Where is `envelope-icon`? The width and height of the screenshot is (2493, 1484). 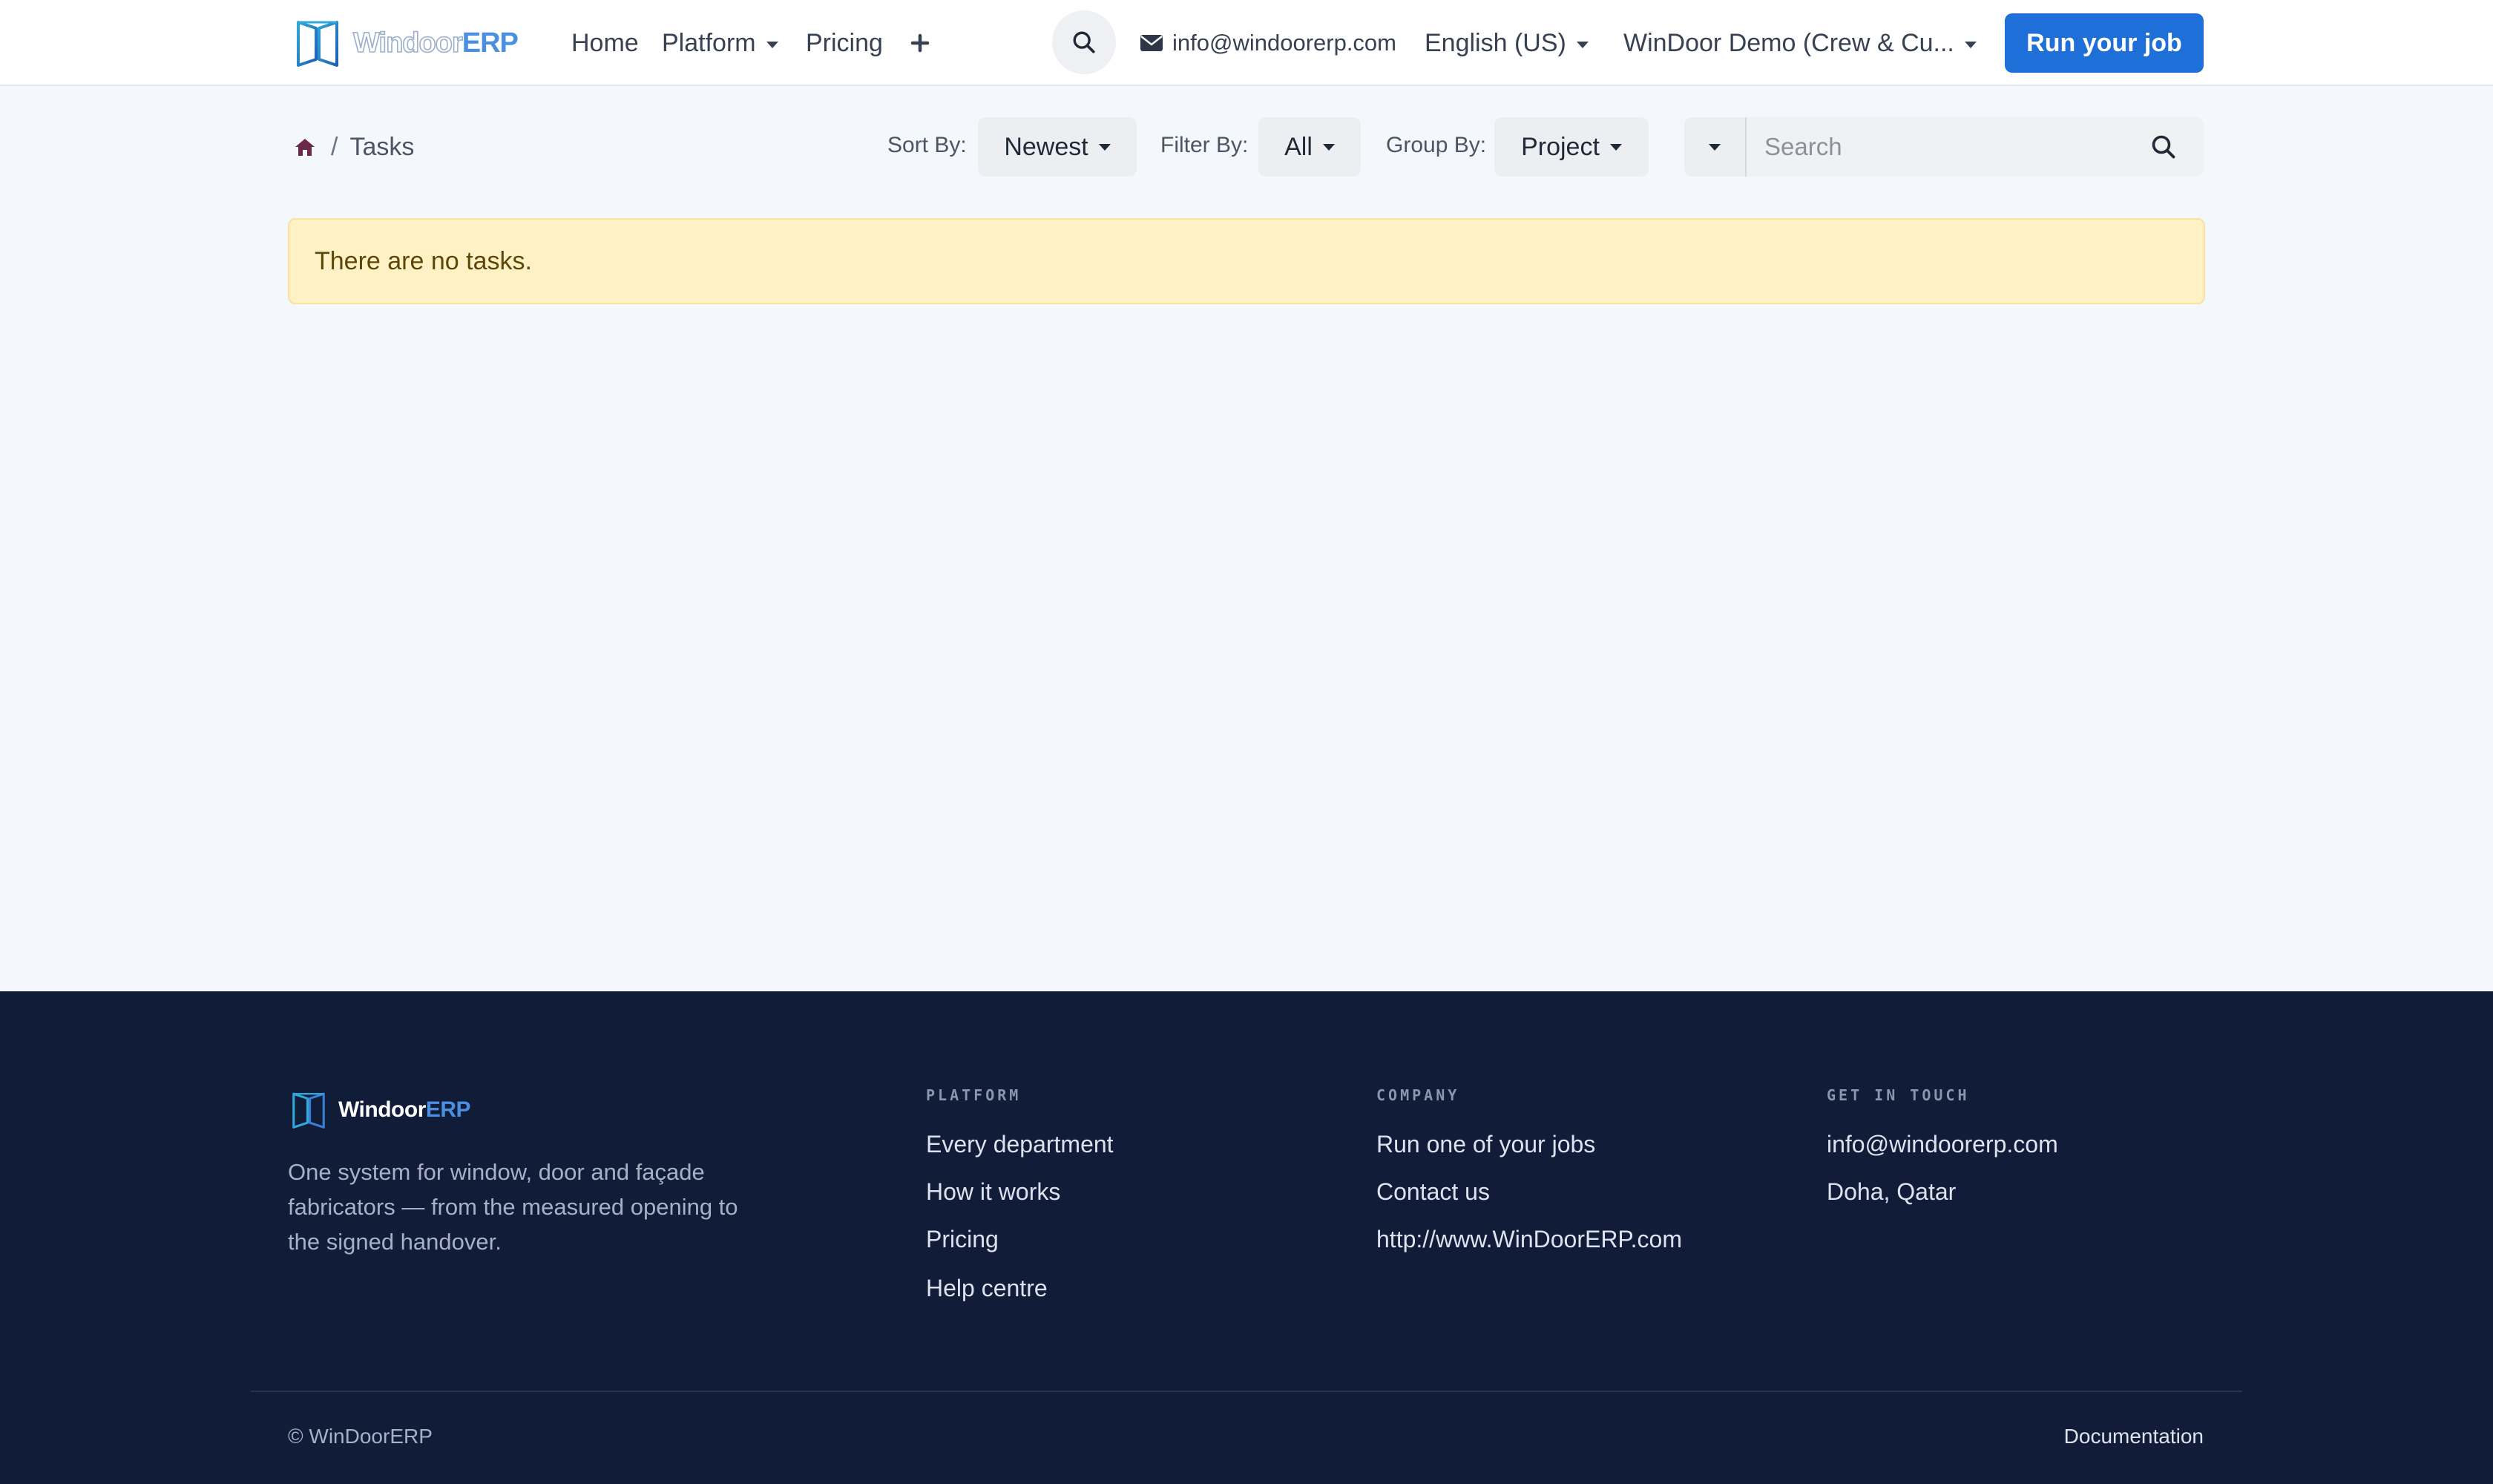
envelope-icon is located at coordinates (1151, 43).